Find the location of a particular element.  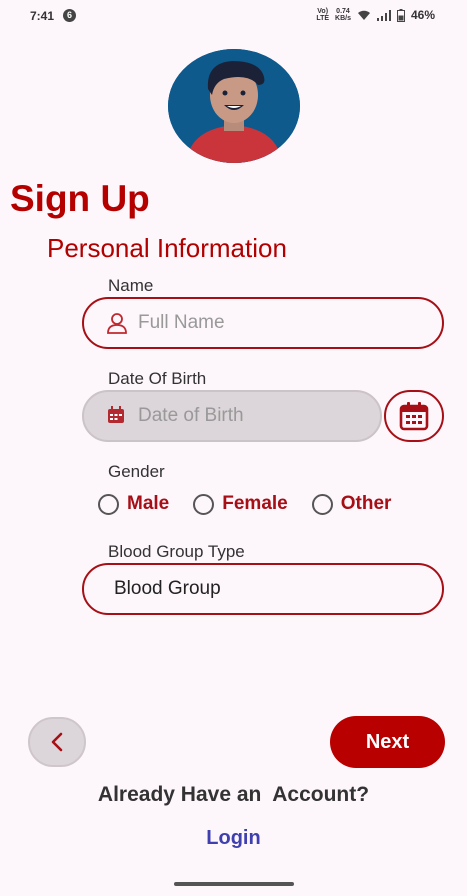

gender-option-label: Female is located at coordinates (255, 503).